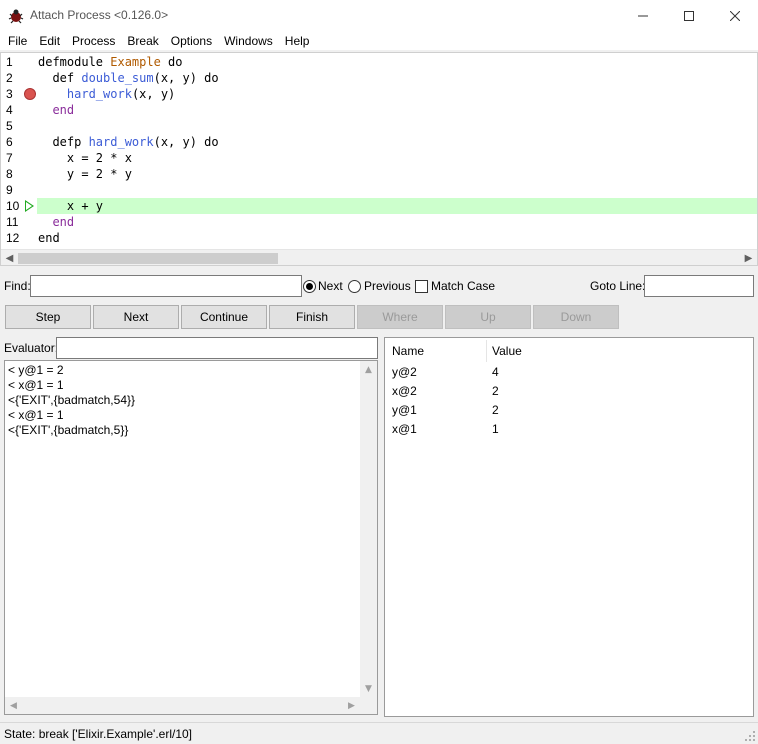 This screenshot has width=758, height=744. I want to click on line-number: 1, so click(9, 62).